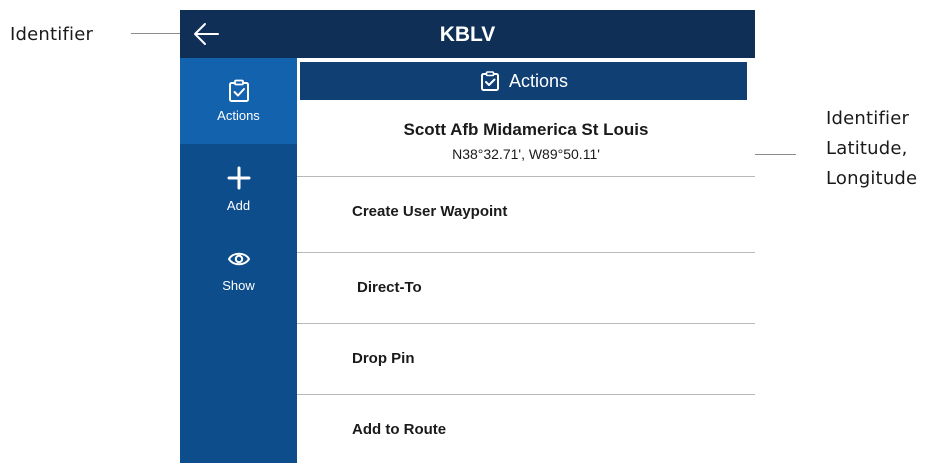 The width and height of the screenshot is (946, 466). What do you see at coordinates (52, 34) in the screenshot?
I see `annotation-identifier-left: Identifier` at bounding box center [52, 34].